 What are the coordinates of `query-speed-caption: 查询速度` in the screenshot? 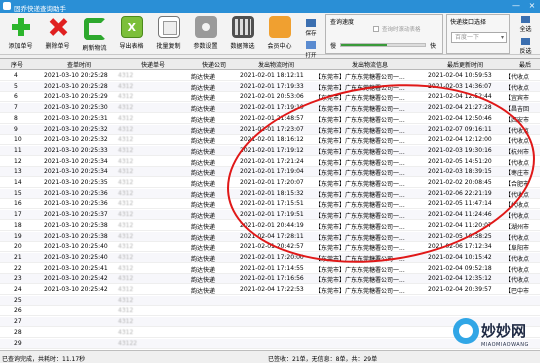 It's located at (342, 22).